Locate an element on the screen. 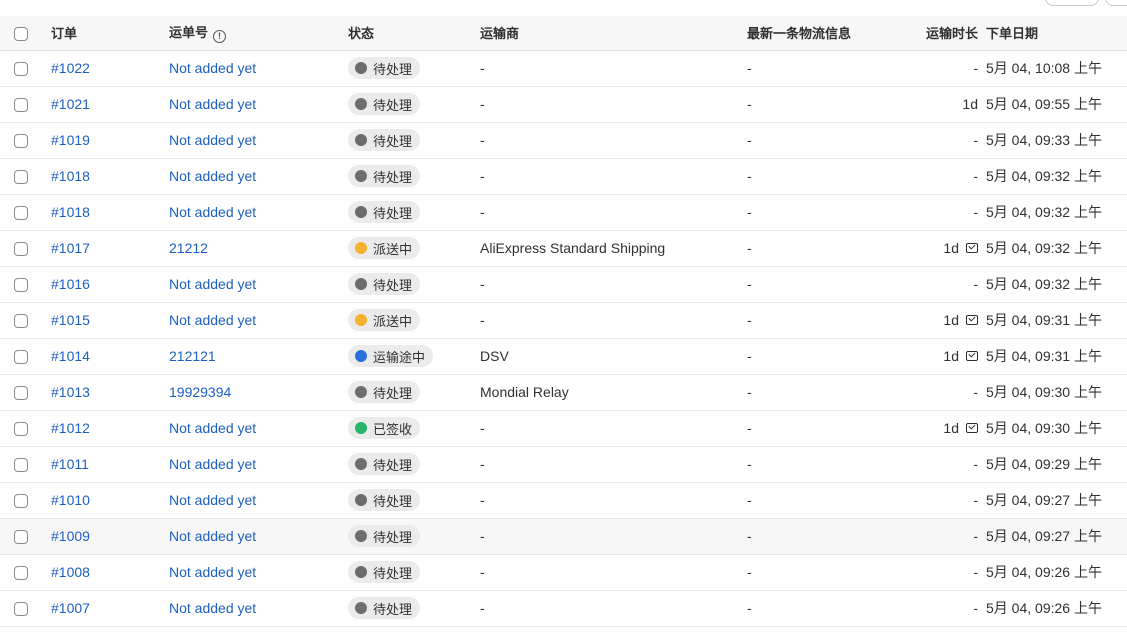 This screenshot has height=640, width=1127. order-link: #1011 is located at coordinates (70, 464).